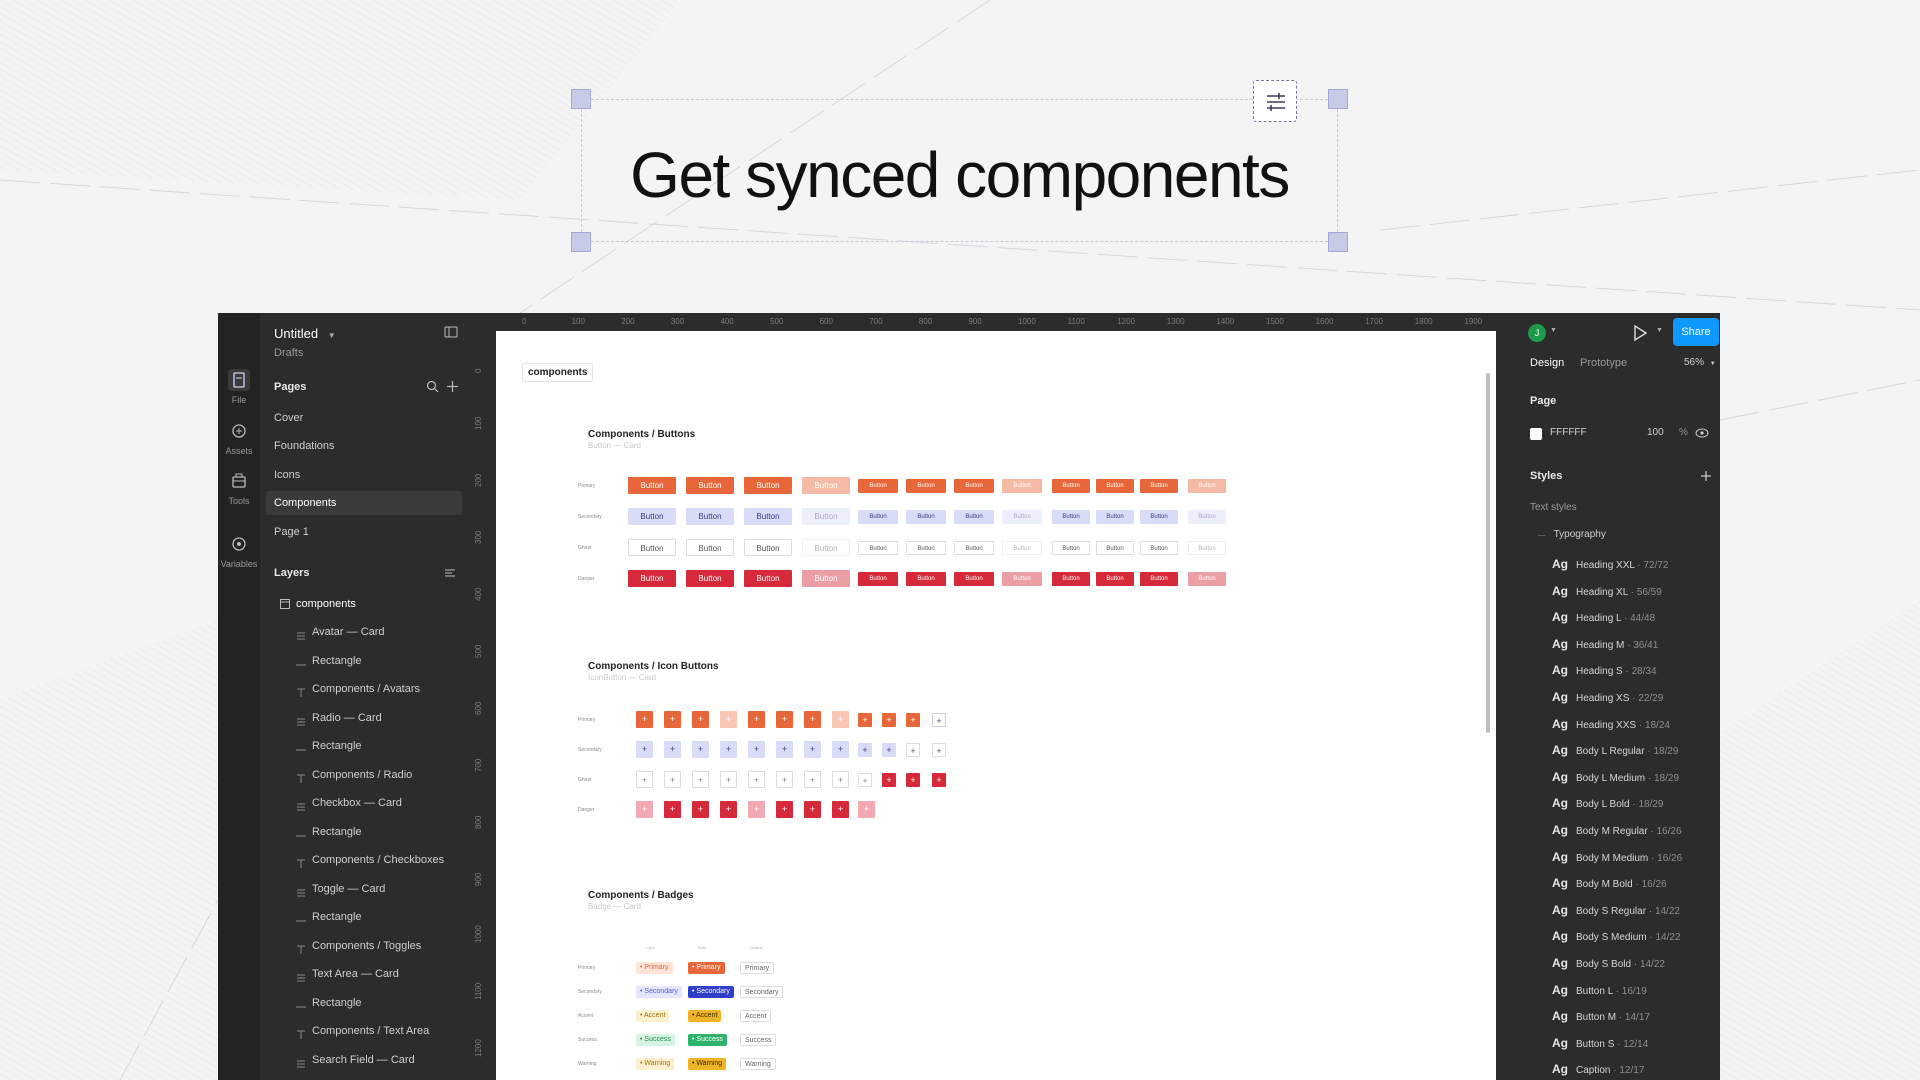 The image size is (1920, 1080). What do you see at coordinates (1547, 363) in the screenshot?
I see `tab-design: Design` at bounding box center [1547, 363].